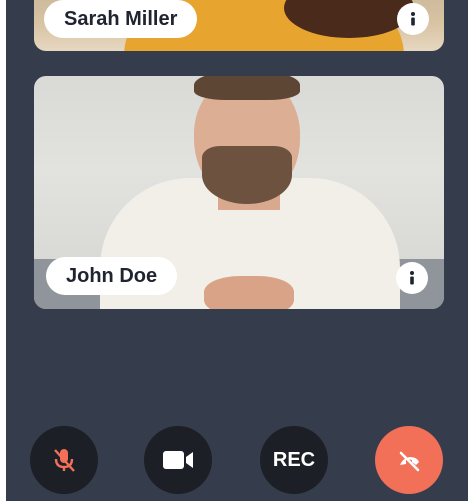 The image size is (474, 501). I want to click on record-label: REC, so click(294, 459).